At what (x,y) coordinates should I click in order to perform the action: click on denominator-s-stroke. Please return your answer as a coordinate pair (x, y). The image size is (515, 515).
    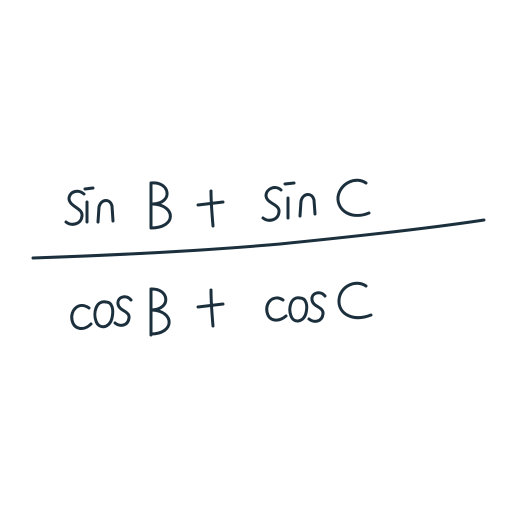
    Looking at the image, I should click on (123, 311).